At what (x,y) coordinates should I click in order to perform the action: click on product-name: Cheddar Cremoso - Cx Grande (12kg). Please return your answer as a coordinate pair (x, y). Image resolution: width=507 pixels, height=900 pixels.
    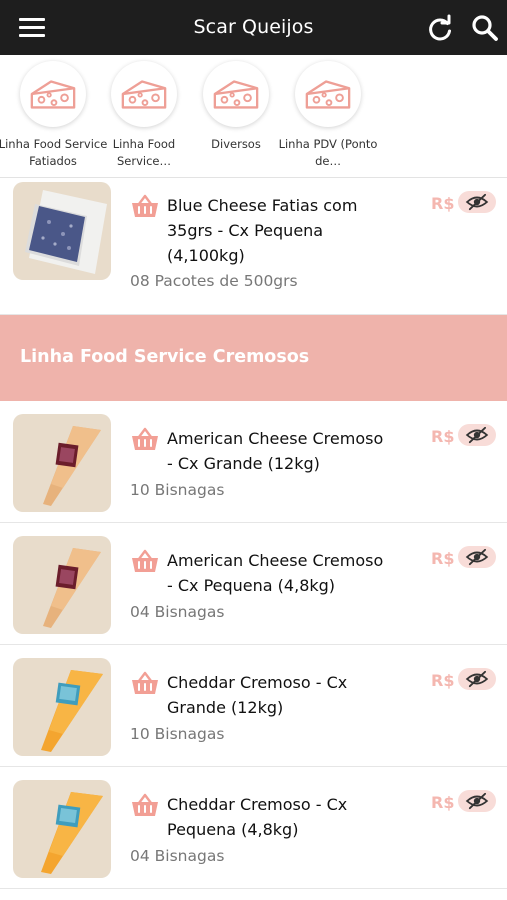
    Looking at the image, I should click on (257, 695).